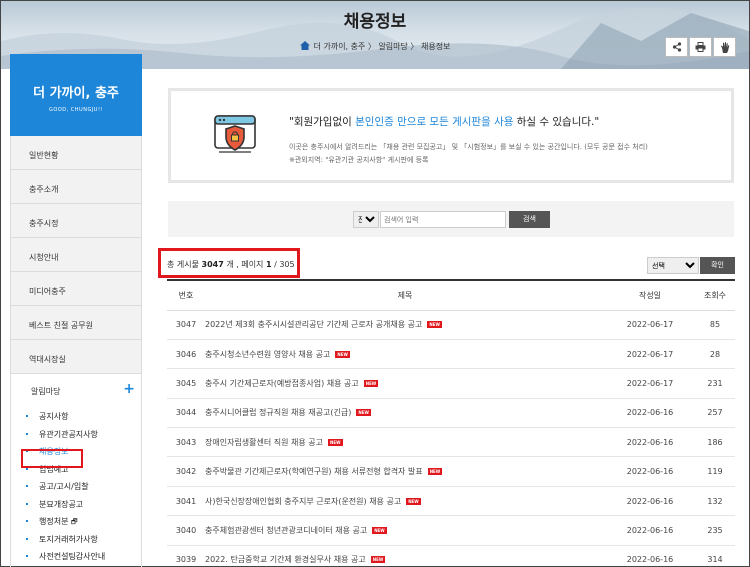 This screenshot has height=567, width=750. I want to click on row-number: 3047, so click(186, 325).